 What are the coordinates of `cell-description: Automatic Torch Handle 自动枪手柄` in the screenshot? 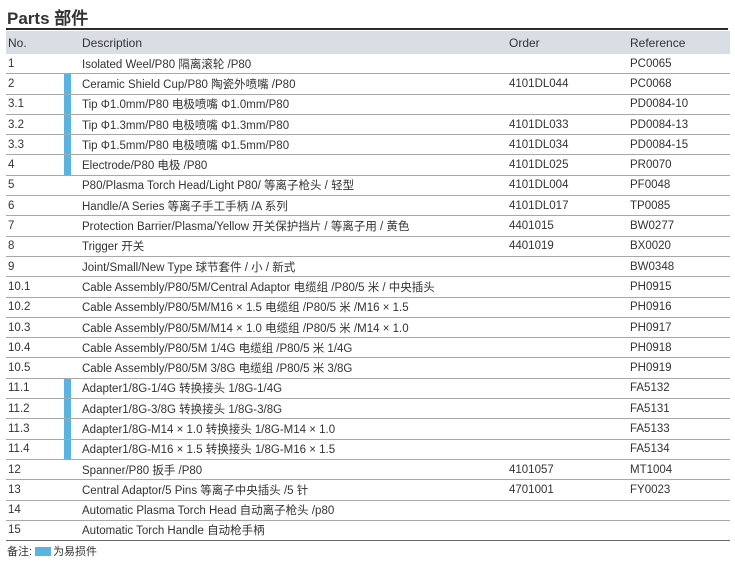 It's located at (295, 531).